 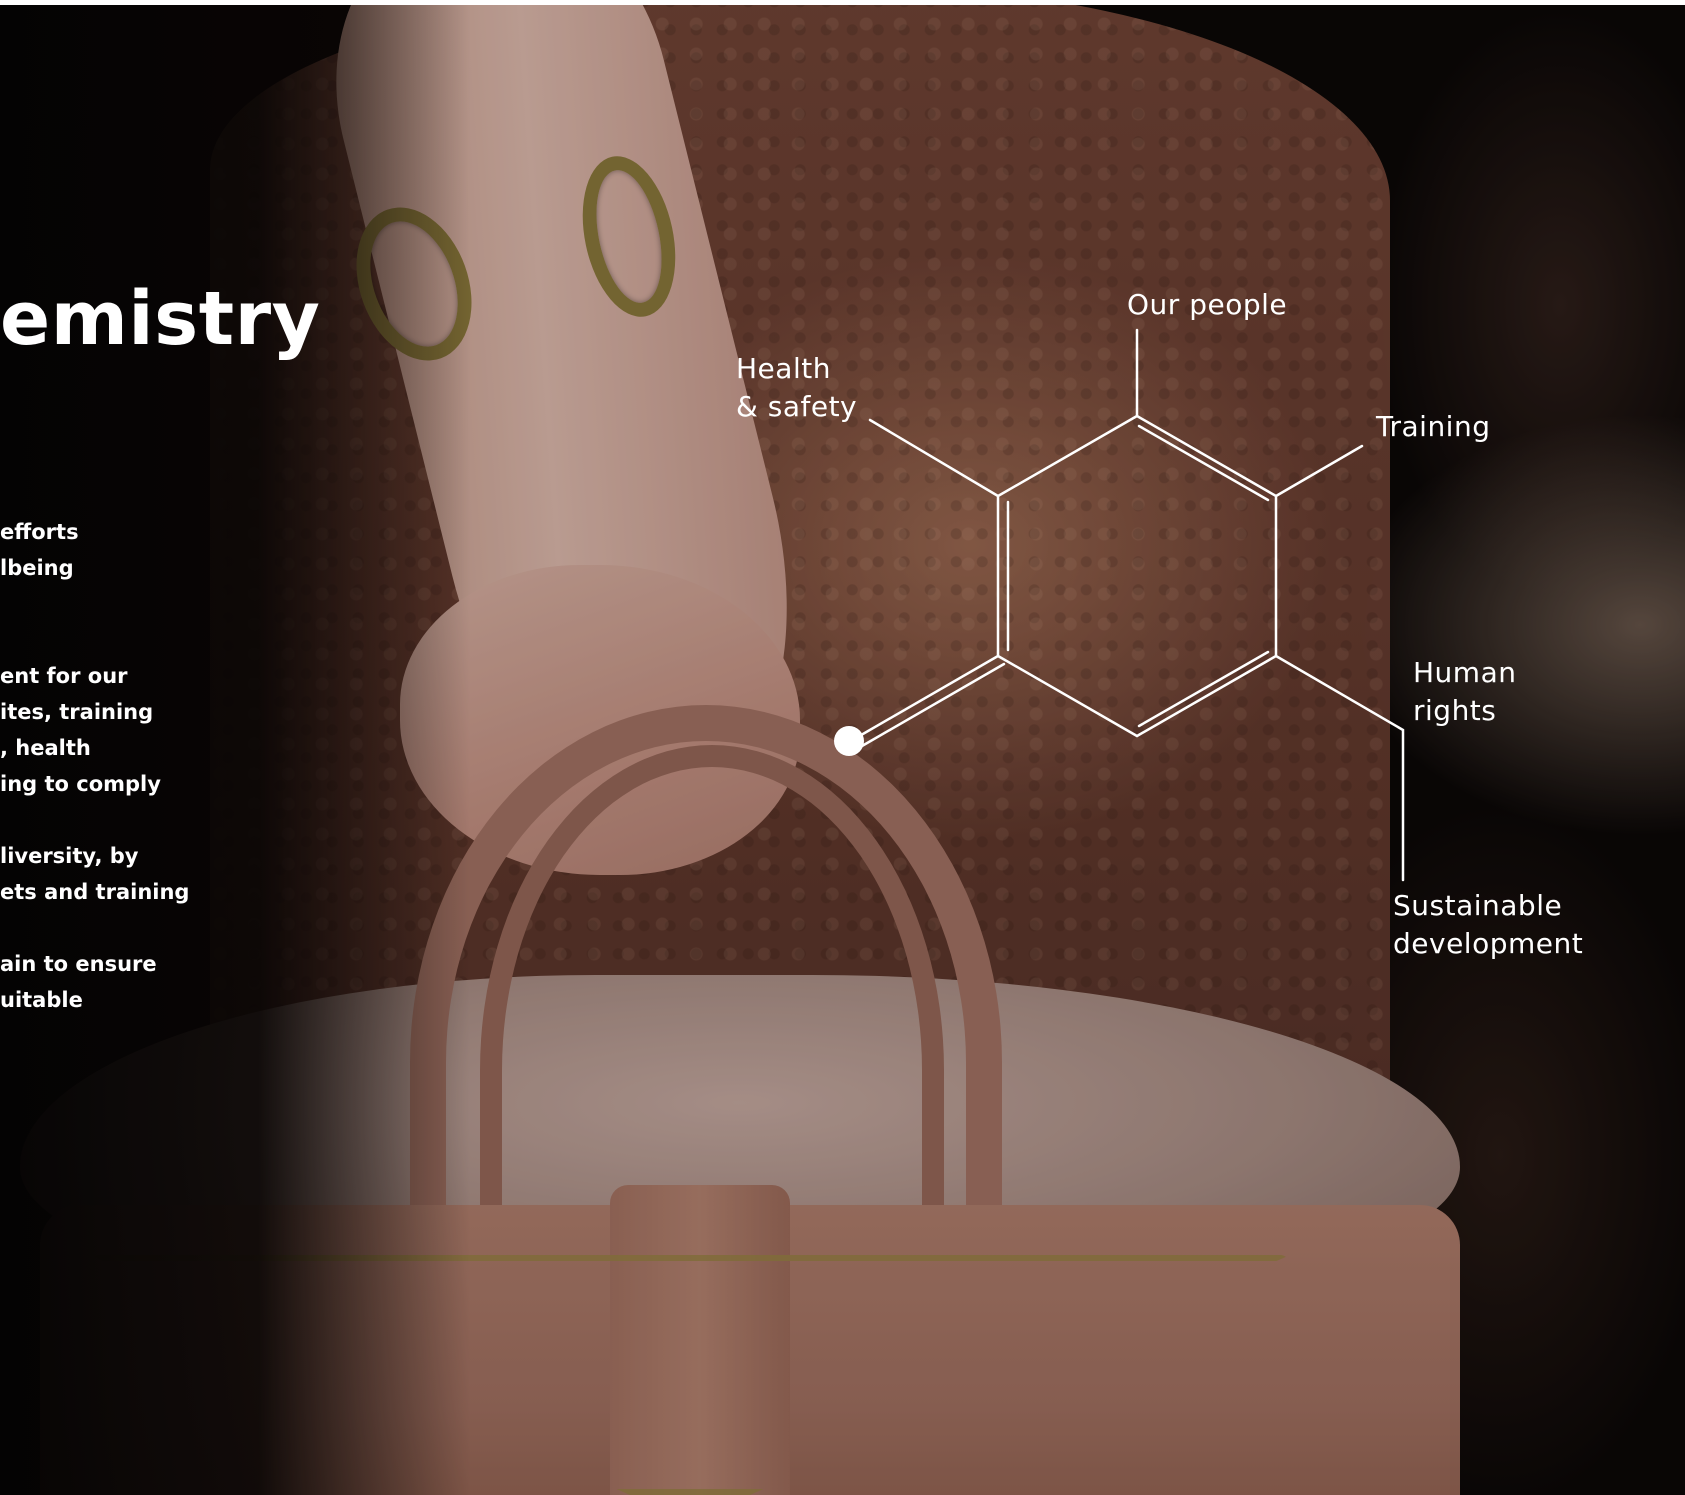 What do you see at coordinates (1478, 905) in the screenshot?
I see `label-line: Sustainable` at bounding box center [1478, 905].